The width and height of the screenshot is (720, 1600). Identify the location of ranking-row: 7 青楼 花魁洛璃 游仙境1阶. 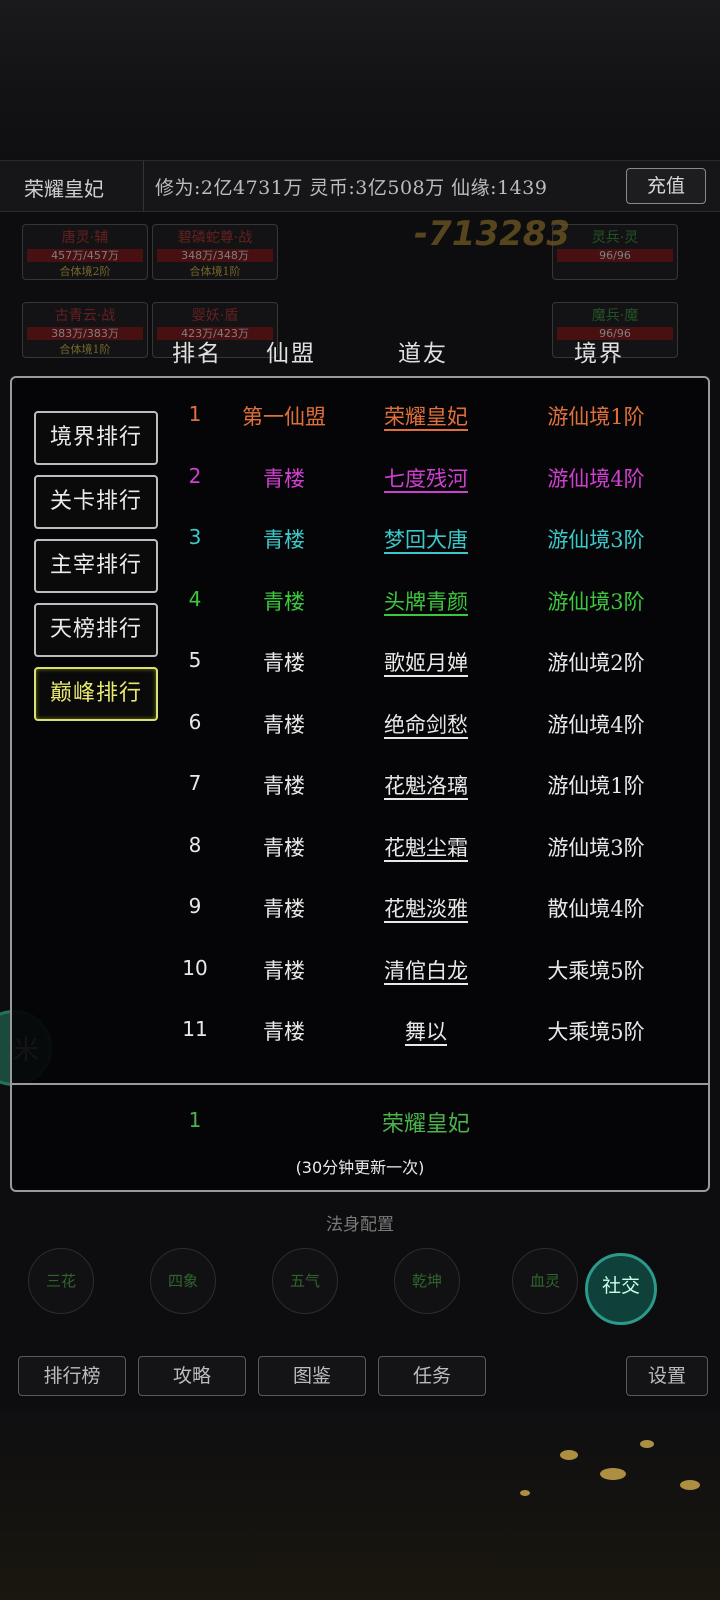
(430, 786).